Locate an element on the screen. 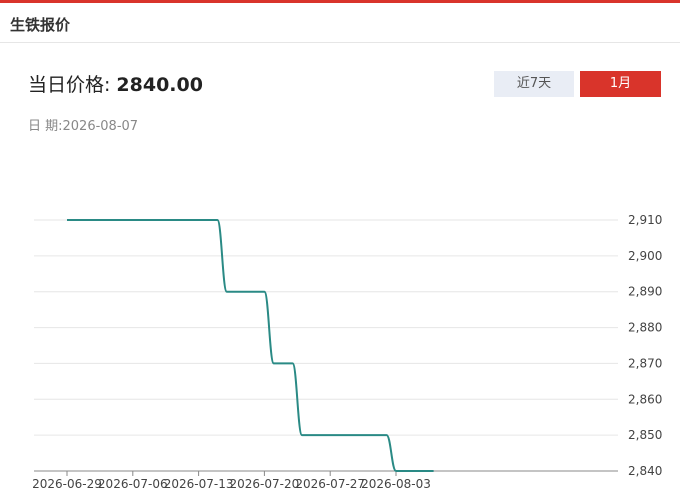 Image resolution: width=680 pixels, height=490 pixels. y-tick-label: 2,880 is located at coordinates (645, 328).